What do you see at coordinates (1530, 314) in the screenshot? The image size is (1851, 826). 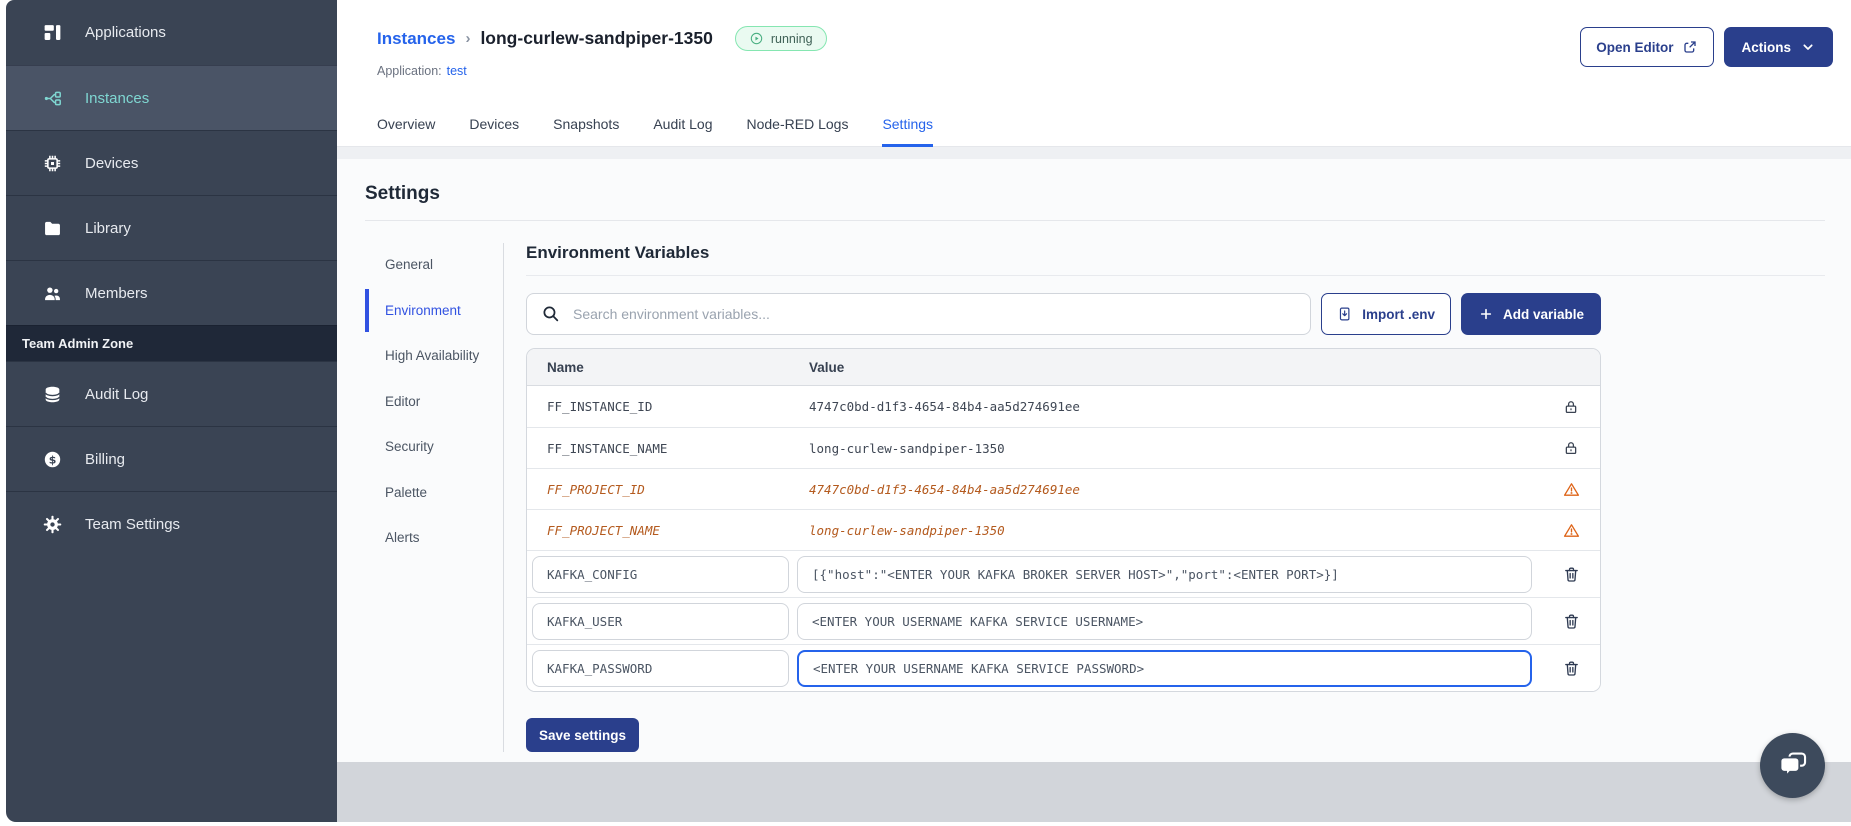 I see `add-variable-button: Add variable` at bounding box center [1530, 314].